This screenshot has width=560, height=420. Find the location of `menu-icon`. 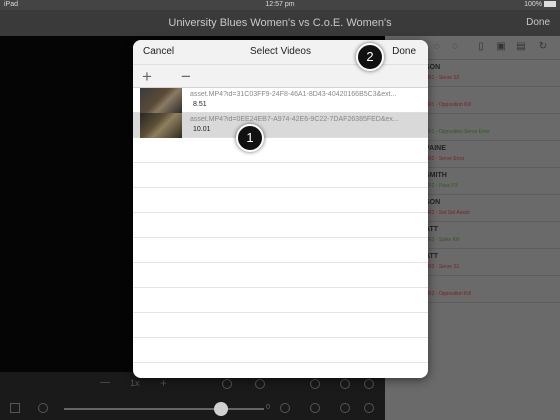

menu-icon is located at coordinates (369, 408).